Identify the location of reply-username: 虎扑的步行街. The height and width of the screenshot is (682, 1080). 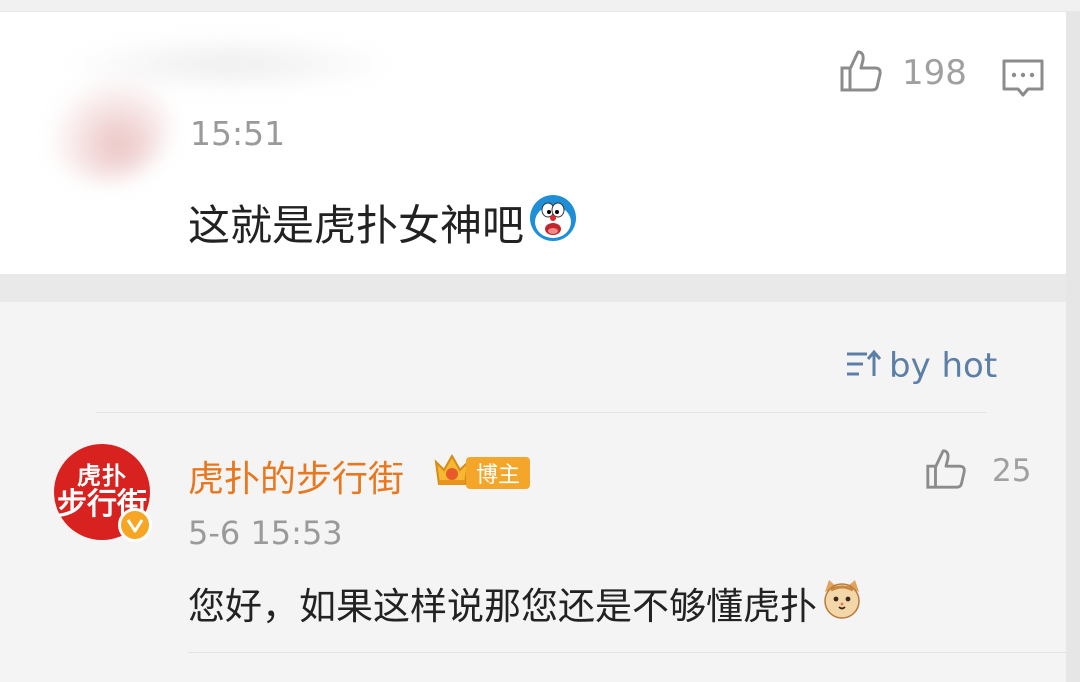
(296, 476).